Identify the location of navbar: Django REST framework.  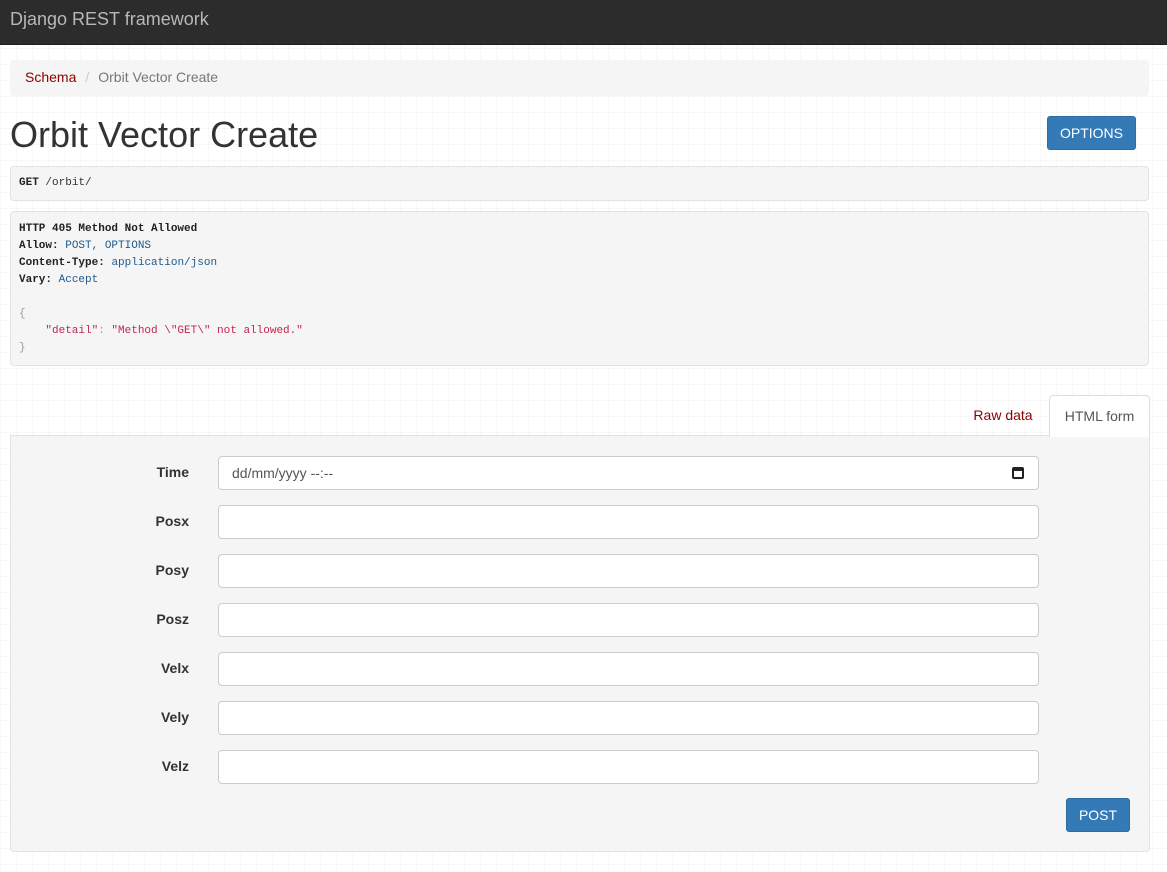
(583, 22).